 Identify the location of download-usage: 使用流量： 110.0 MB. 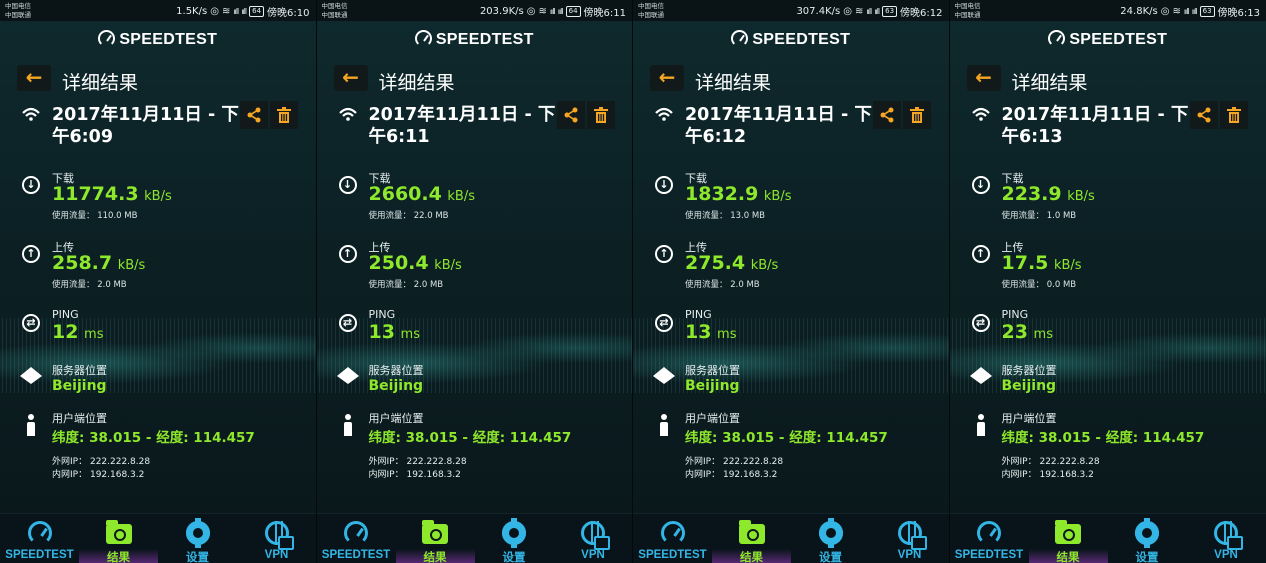
(94, 215).